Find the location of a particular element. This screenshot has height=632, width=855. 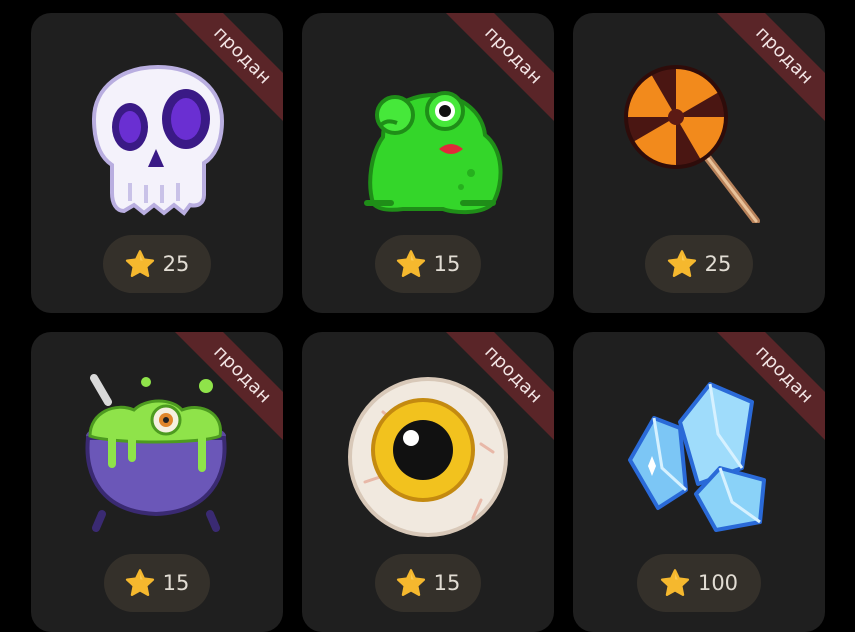

item-card-lollipop: продан 25 is located at coordinates (699, 163).